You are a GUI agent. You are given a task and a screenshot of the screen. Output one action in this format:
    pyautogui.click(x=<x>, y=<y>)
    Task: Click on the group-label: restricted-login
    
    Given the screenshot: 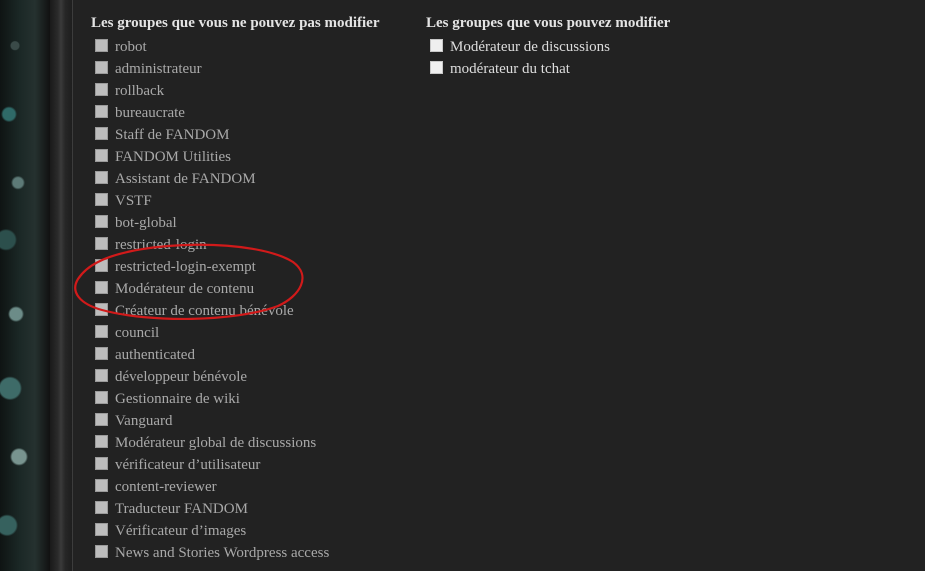 What is the action you would take?
    pyautogui.click(x=161, y=244)
    